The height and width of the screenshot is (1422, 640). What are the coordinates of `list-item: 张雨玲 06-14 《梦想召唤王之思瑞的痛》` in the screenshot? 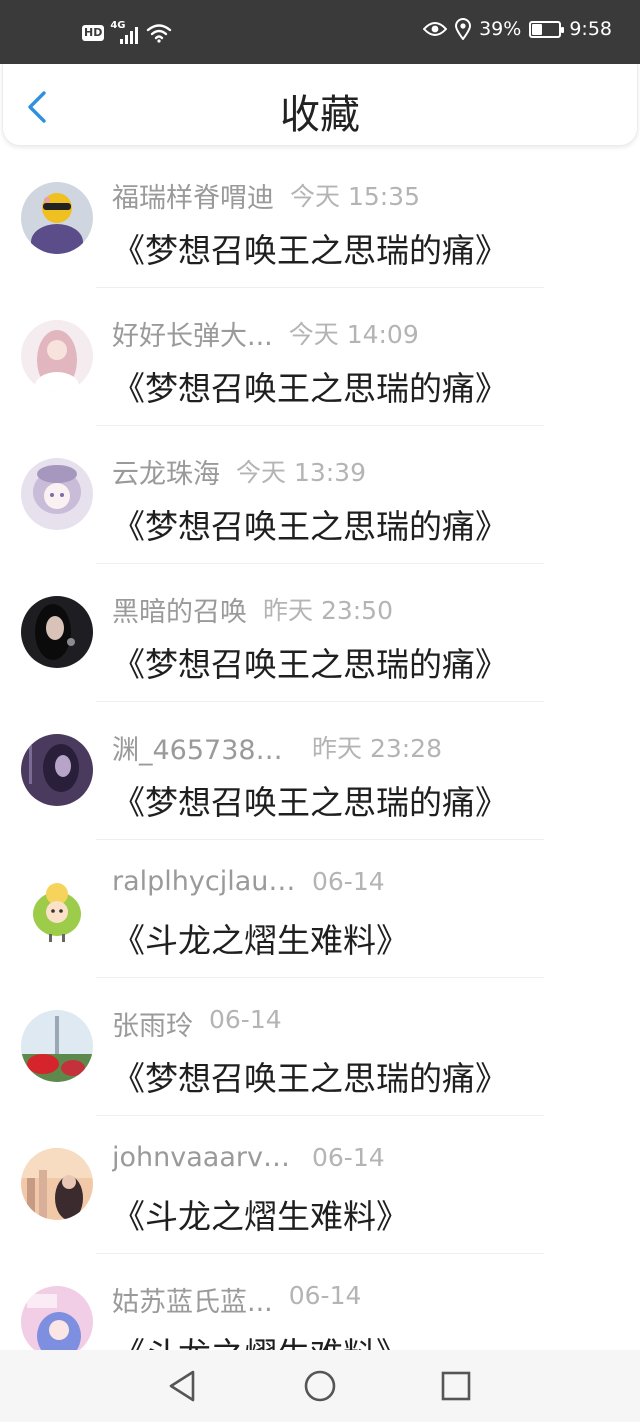 It's located at (320, 1047).